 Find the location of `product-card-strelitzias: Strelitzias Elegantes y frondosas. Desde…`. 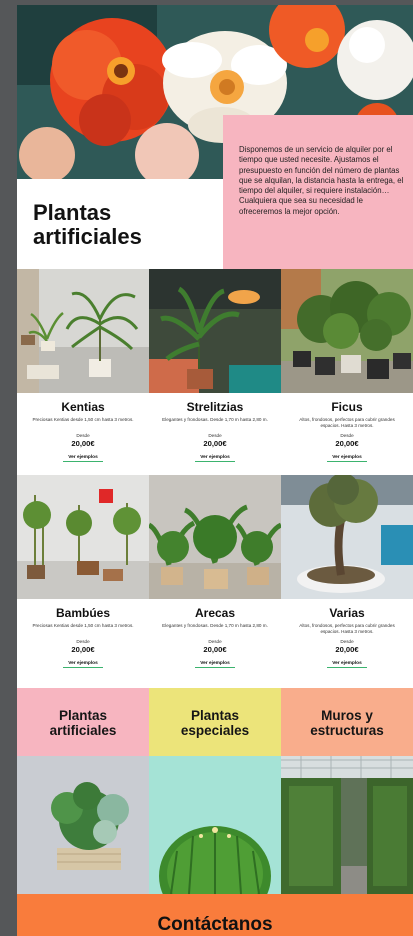

product-card-strelitzias: Strelitzias Elegantes y frondosas. Desde… is located at coordinates (215, 372).